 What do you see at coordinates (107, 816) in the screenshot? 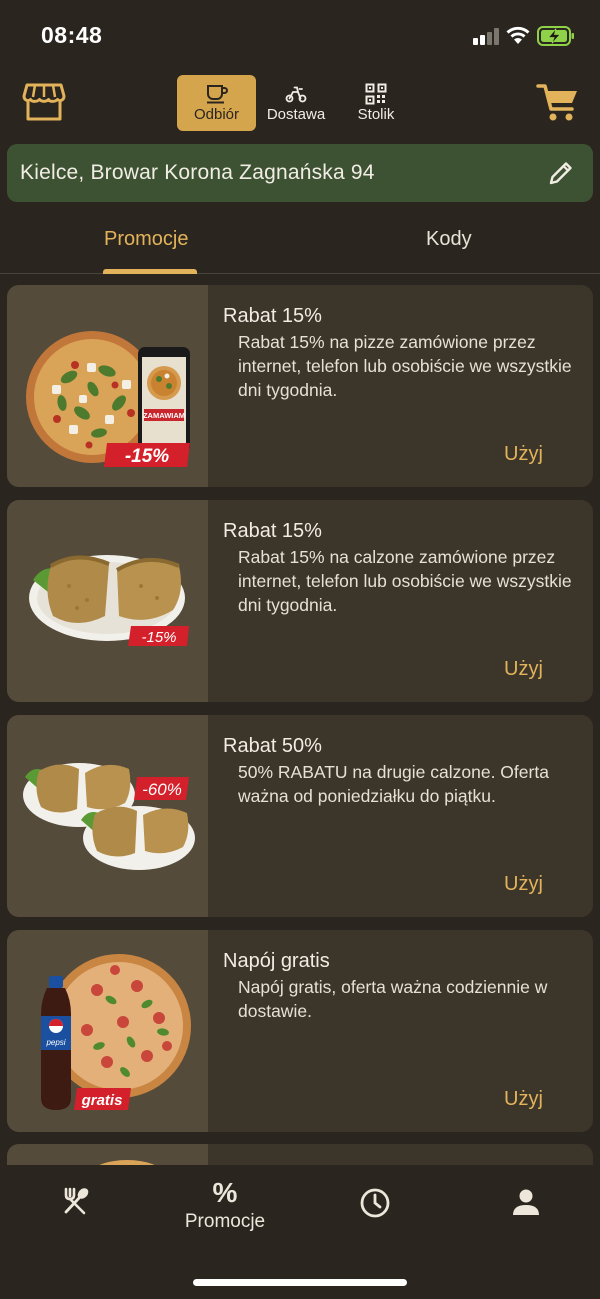
I see `promo-image: -60%` at bounding box center [107, 816].